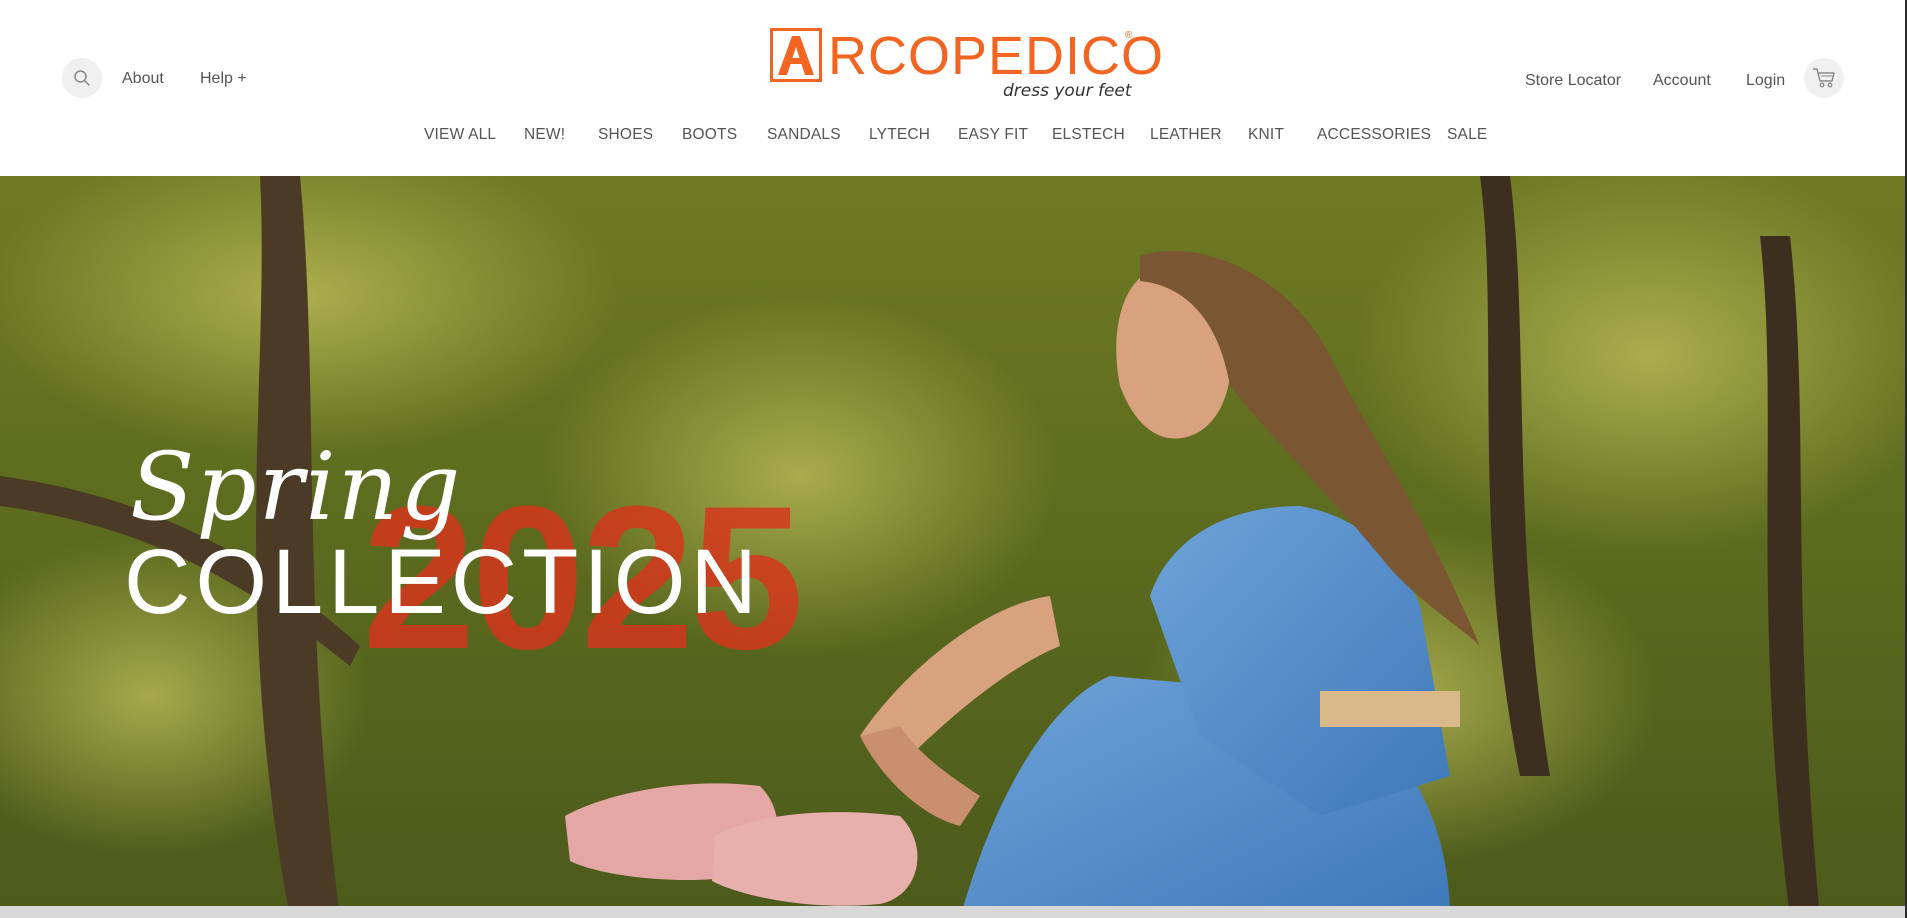  I want to click on nav-item-shoes: SHOES, so click(625, 135).